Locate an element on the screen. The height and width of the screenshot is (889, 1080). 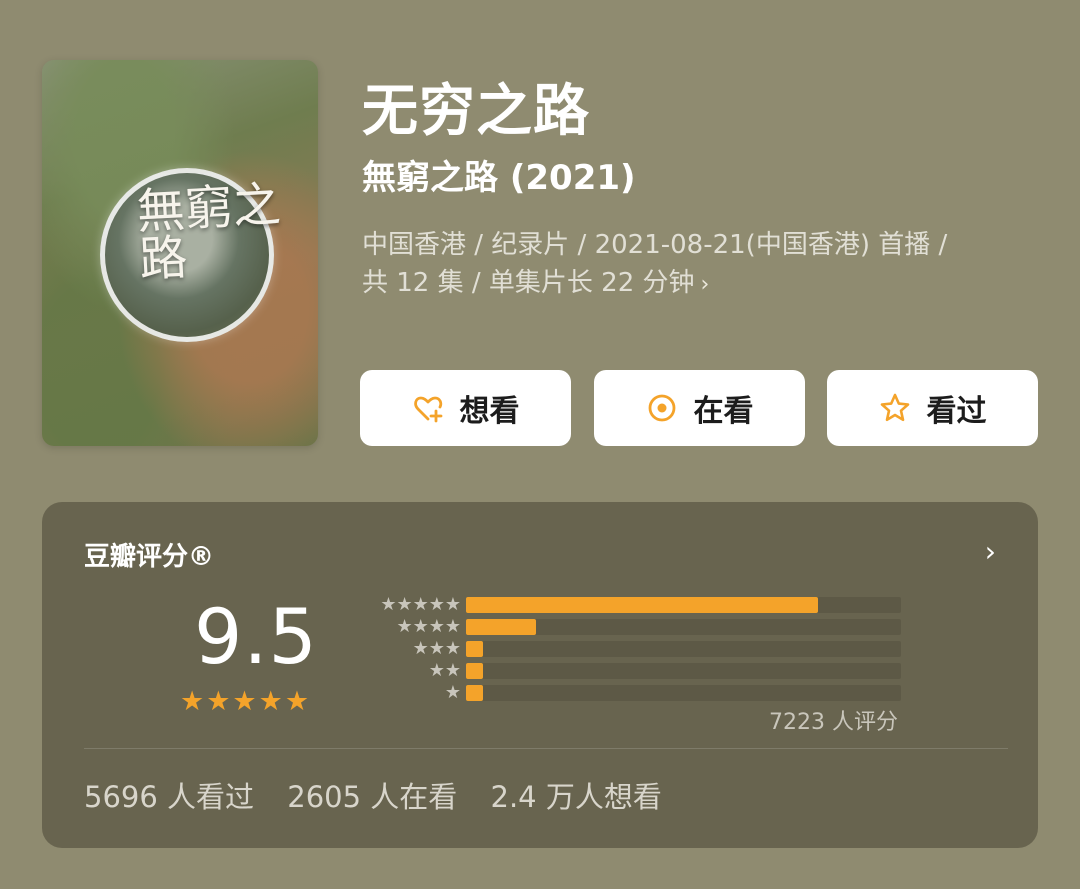
want-to-watch-button: 想看 is located at coordinates (465, 408).